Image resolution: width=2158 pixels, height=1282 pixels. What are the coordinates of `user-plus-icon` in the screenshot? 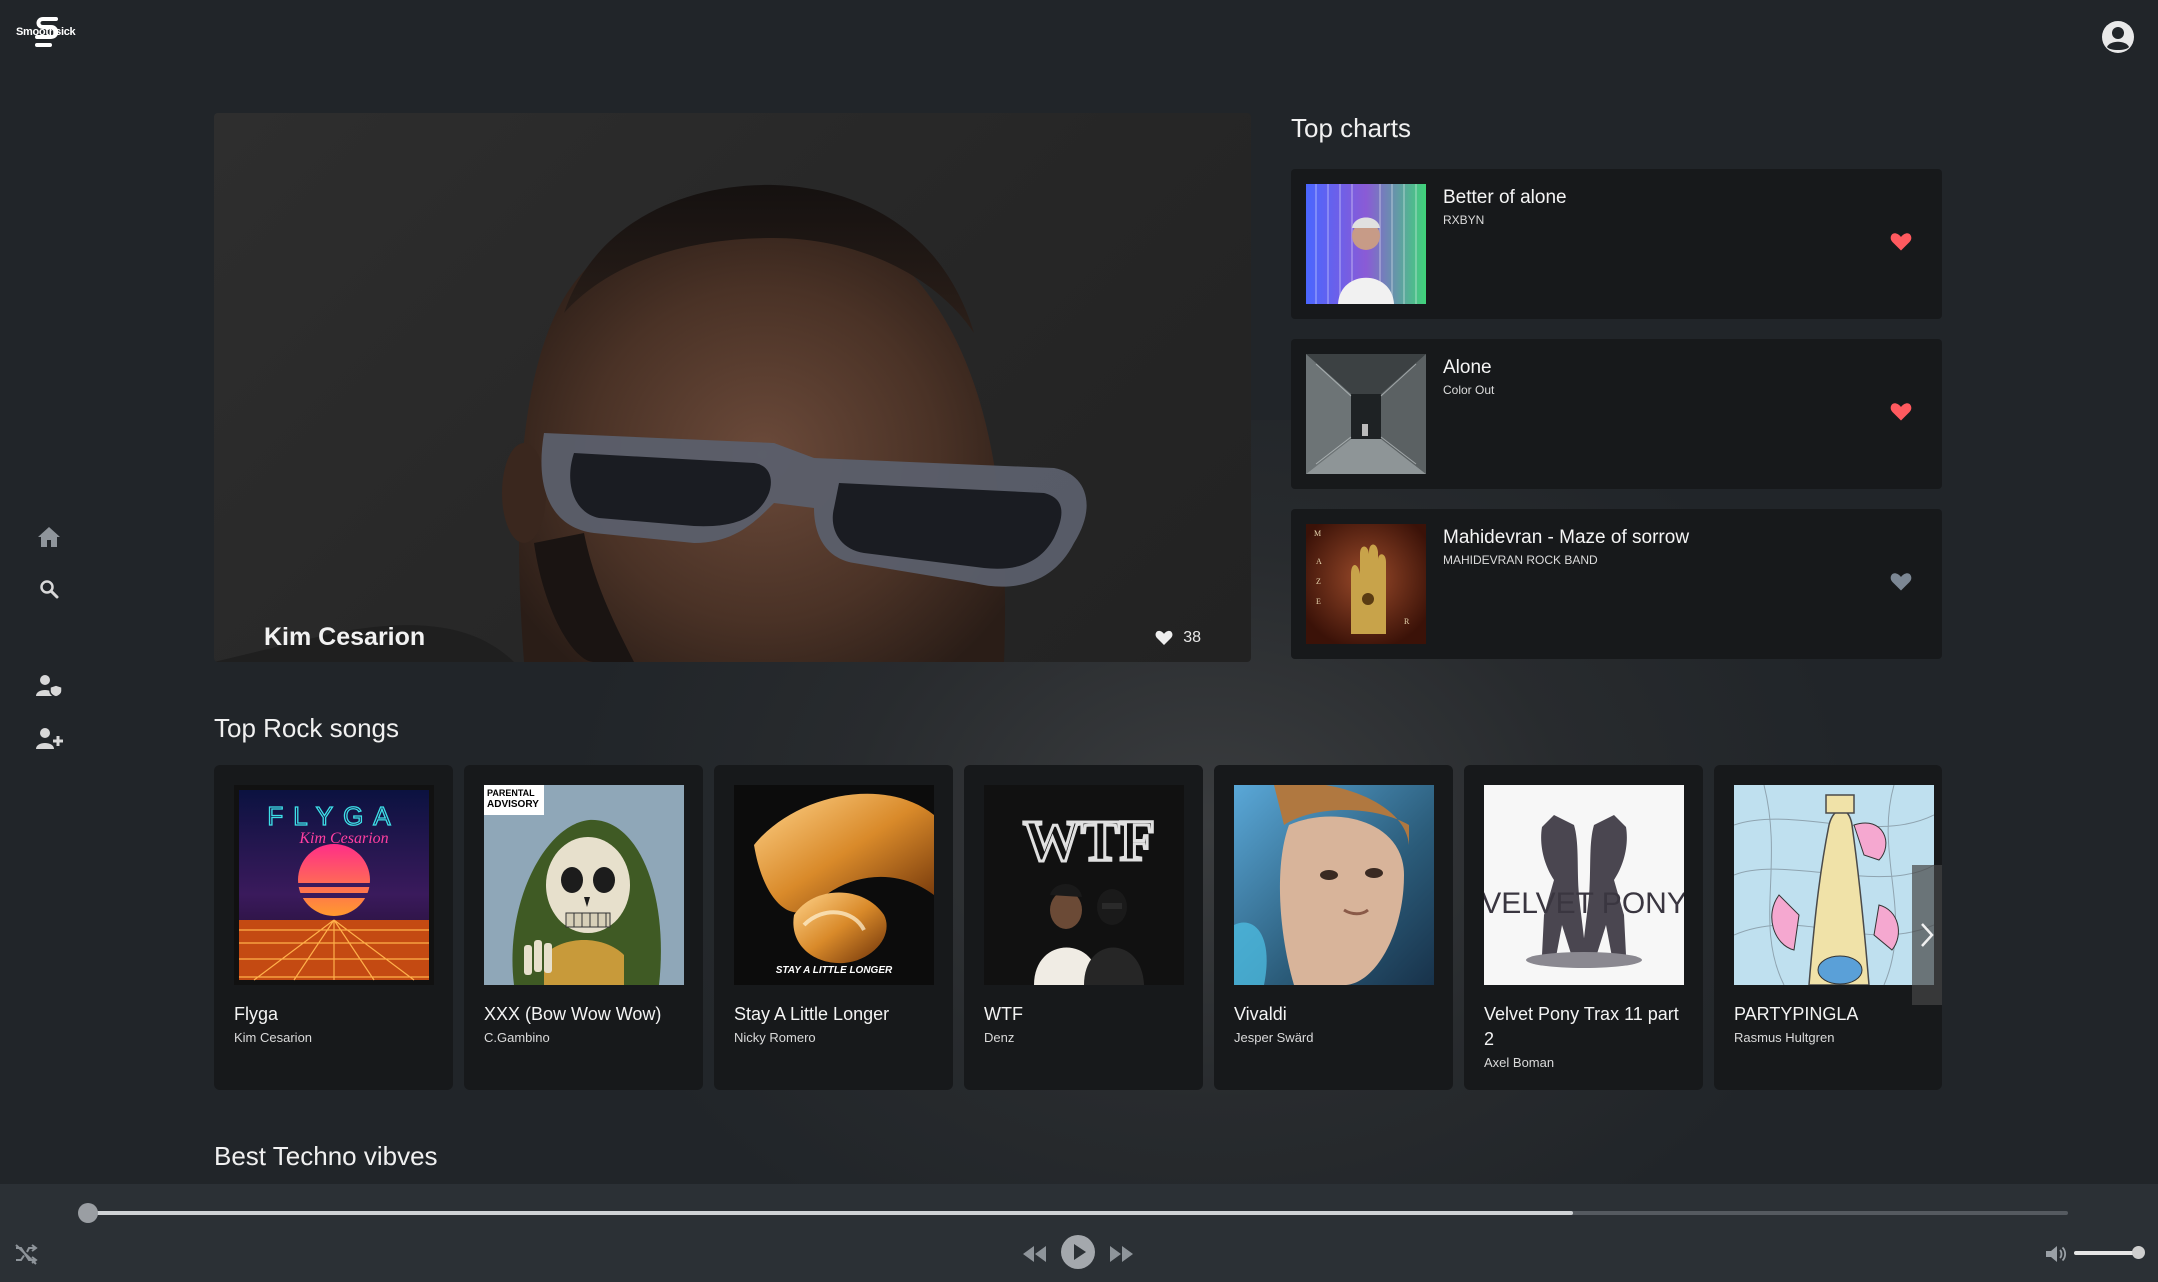 It's located at (49, 739).